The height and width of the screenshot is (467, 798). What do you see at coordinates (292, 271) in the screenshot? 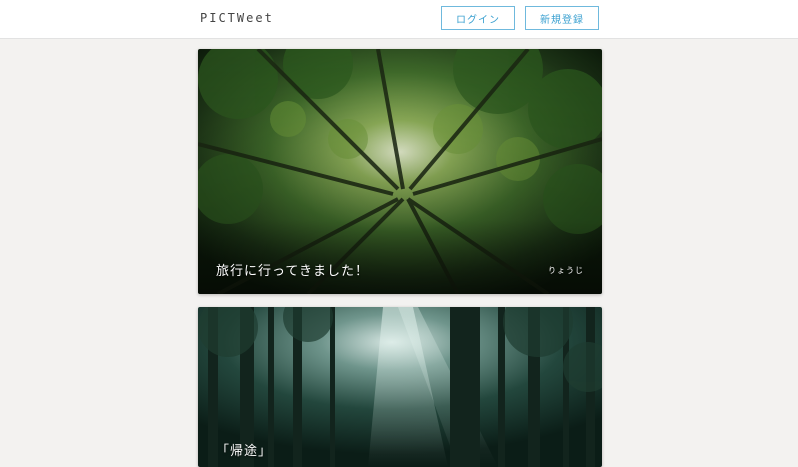
I see `post-title: 旅行に行ってきました！` at bounding box center [292, 271].